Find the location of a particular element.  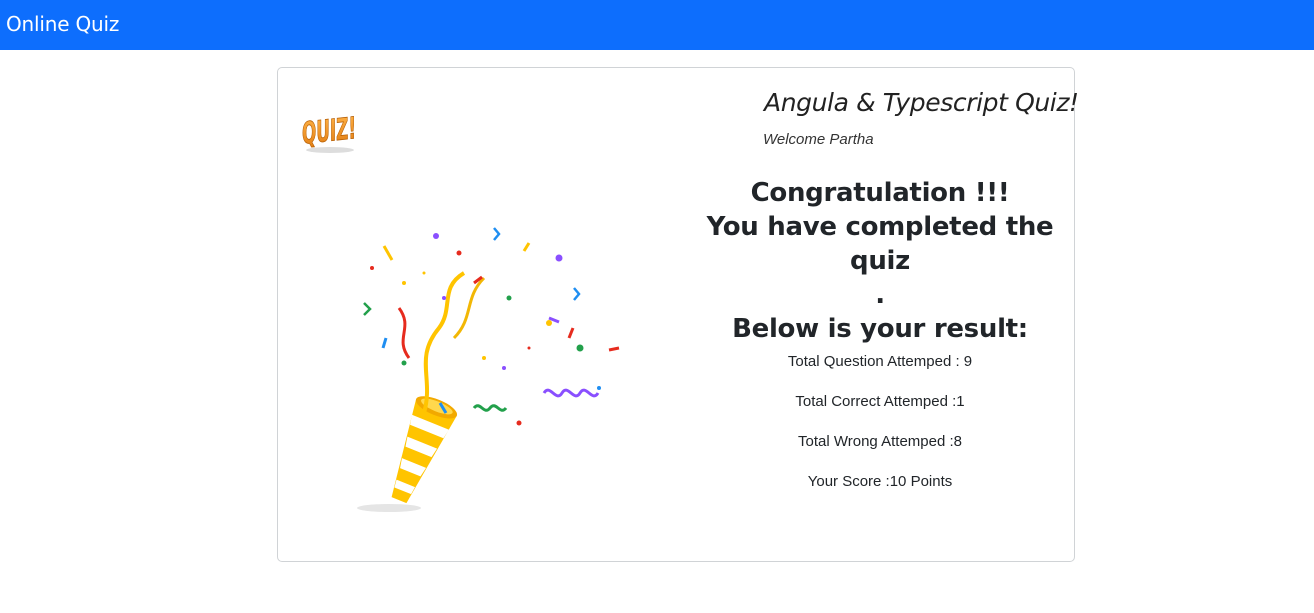

quiz-logo-icon: QUIZ! is located at coordinates (329, 132).